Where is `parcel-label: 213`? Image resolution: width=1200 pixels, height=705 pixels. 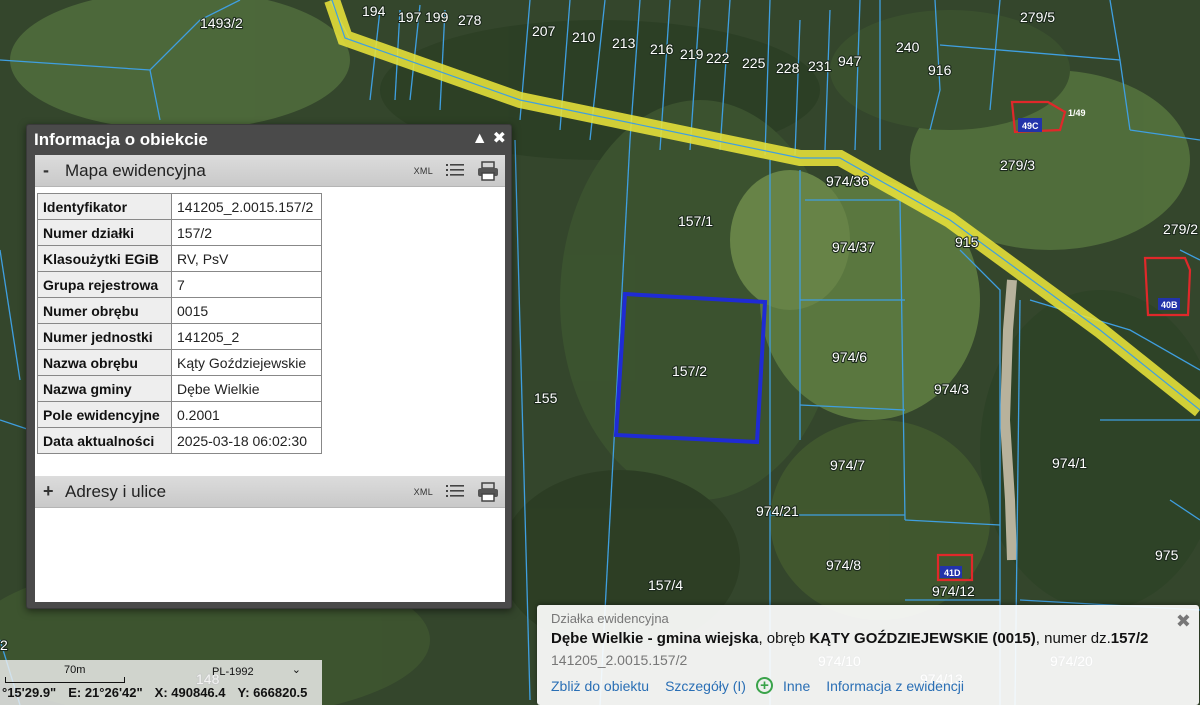
parcel-label: 213 is located at coordinates (624, 43).